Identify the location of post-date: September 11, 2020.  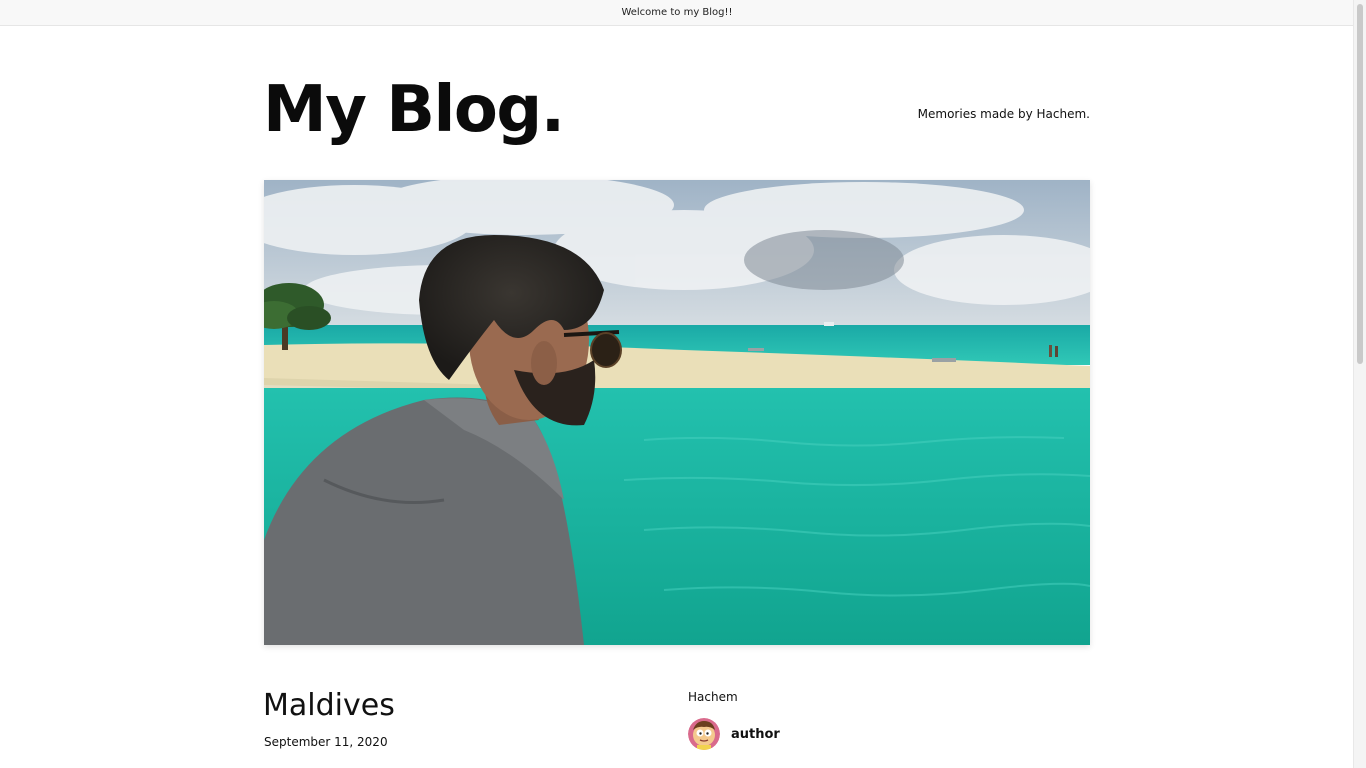
(326, 742).